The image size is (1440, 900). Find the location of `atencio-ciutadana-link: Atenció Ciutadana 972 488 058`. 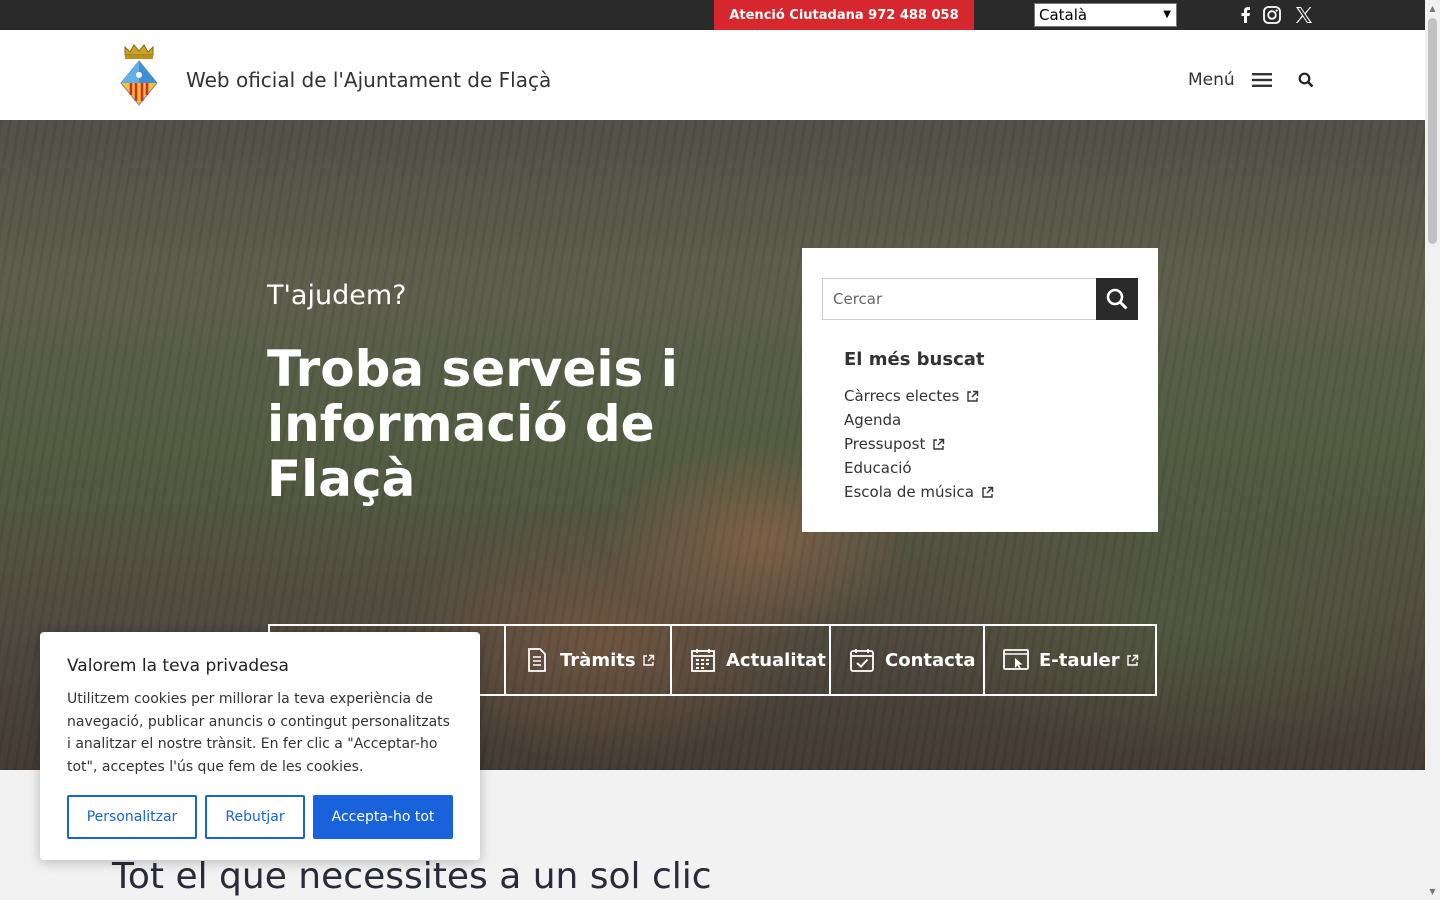

atencio-ciutadana-link: Atenció Ciutadana 972 488 058 is located at coordinates (844, 15).